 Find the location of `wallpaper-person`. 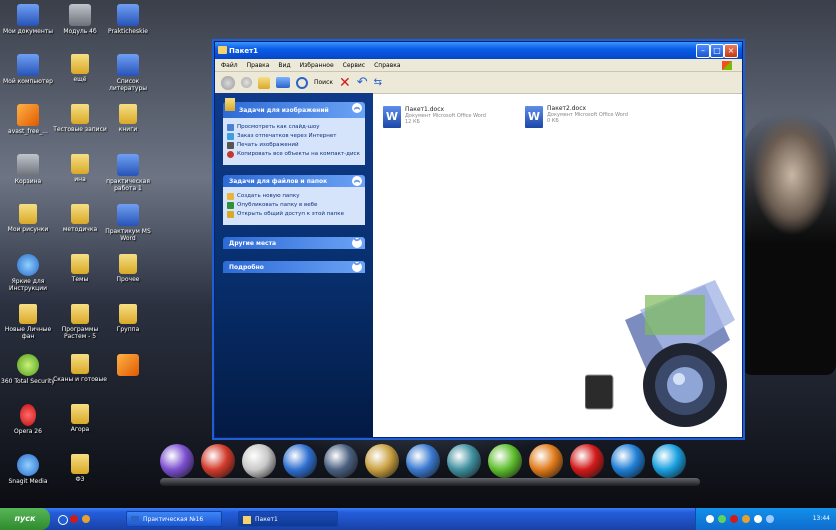

wallpaper-person is located at coordinates (789, 245).